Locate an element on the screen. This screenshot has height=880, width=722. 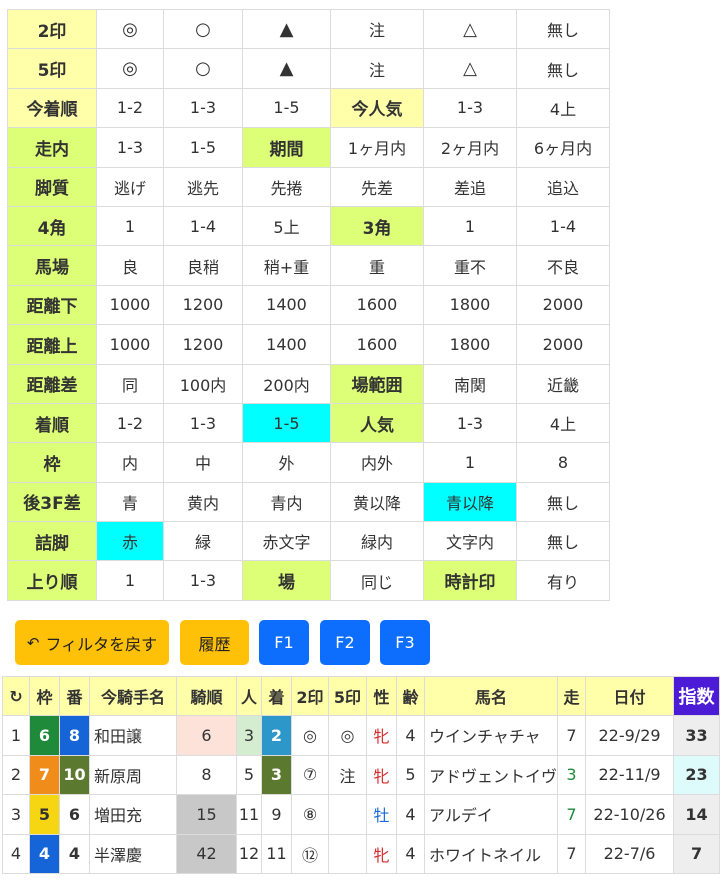
history-button: 履歴 is located at coordinates (214, 642).